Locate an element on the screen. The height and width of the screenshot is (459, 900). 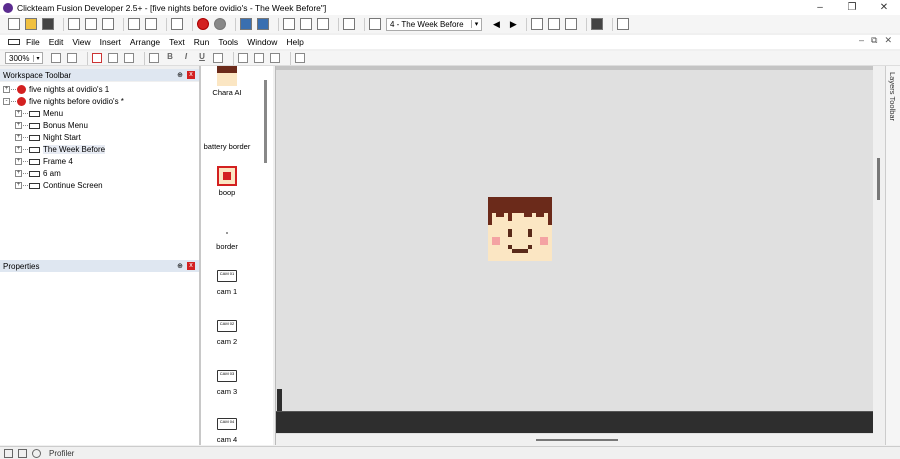
menu-text: Text is located at coordinates (177, 42).